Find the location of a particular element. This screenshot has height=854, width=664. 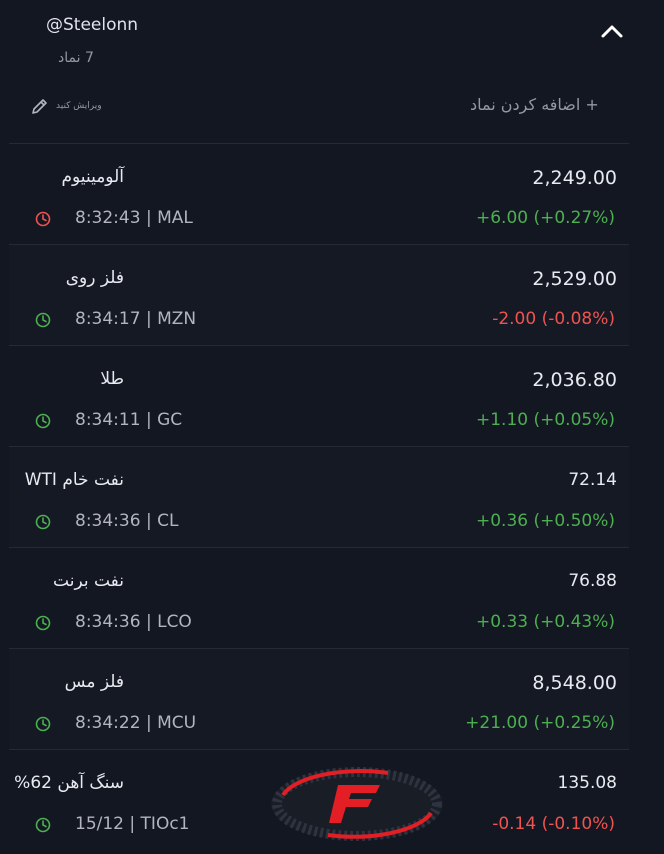

symbol-time: 8:32:43 is located at coordinates (108, 218).